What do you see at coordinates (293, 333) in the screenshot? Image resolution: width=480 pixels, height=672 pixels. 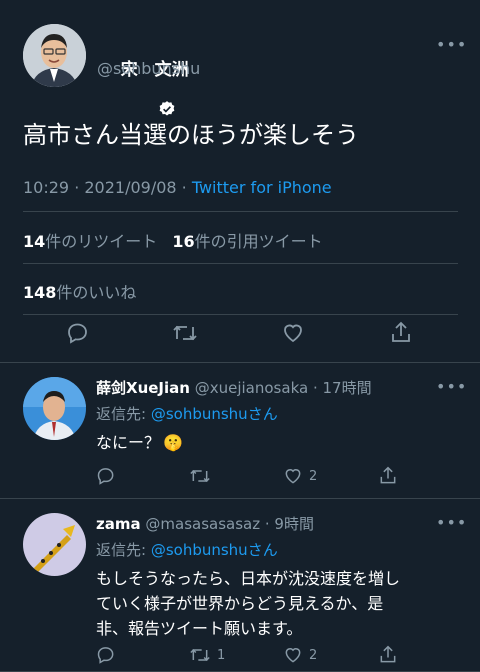 I see `like-icon` at bounding box center [293, 333].